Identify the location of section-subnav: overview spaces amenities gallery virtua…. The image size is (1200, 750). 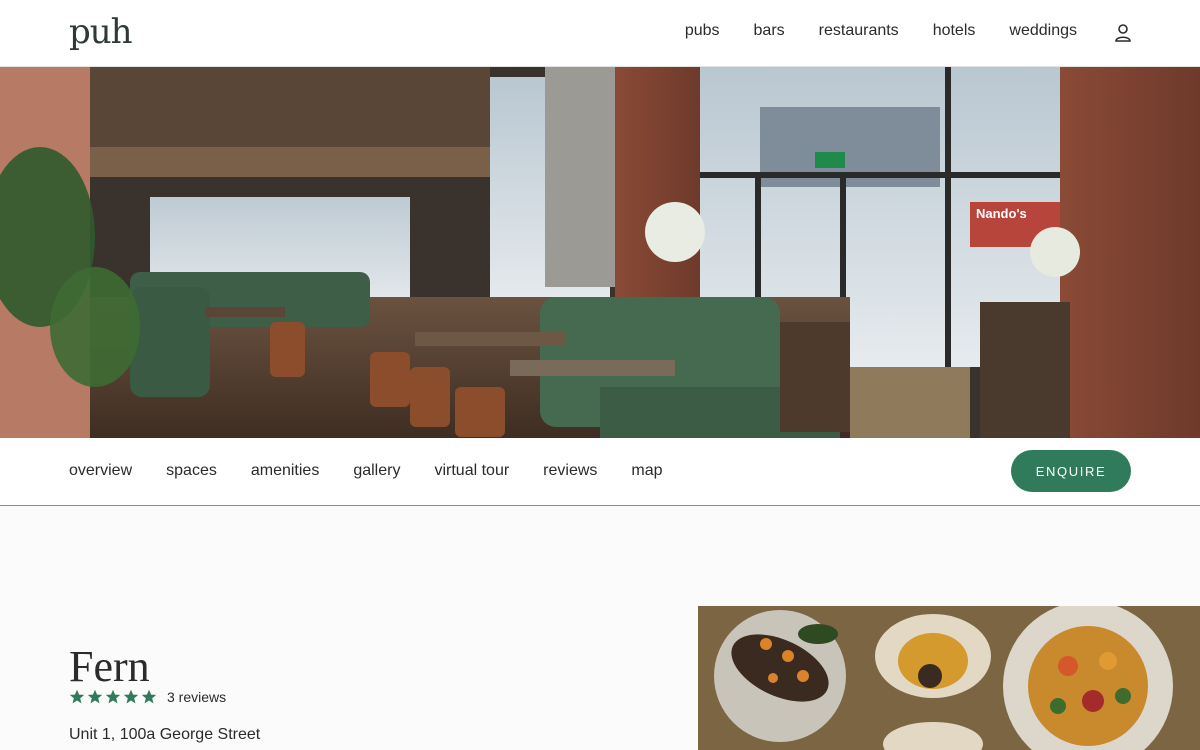
(600, 472).